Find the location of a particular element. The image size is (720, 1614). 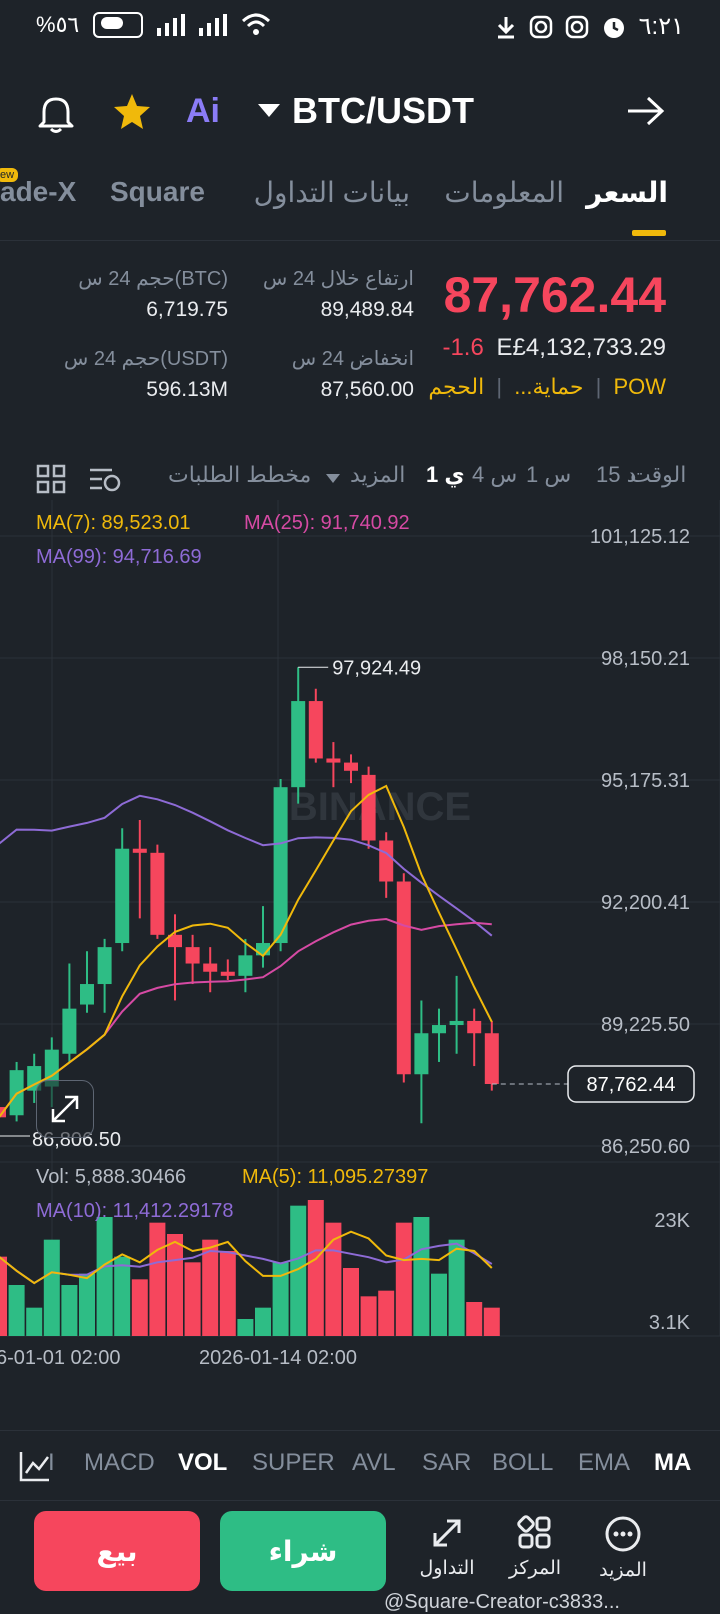

tab-price: السعر is located at coordinates (627, 192).